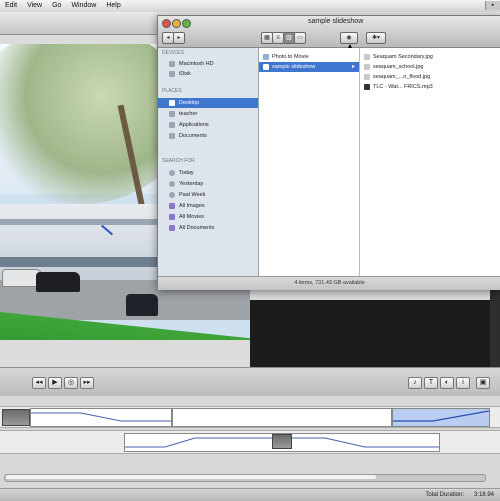 The width and height of the screenshot is (500, 501). Describe the element at coordinates (172, 64) in the screenshot. I see `hard-drive-icon` at that location.